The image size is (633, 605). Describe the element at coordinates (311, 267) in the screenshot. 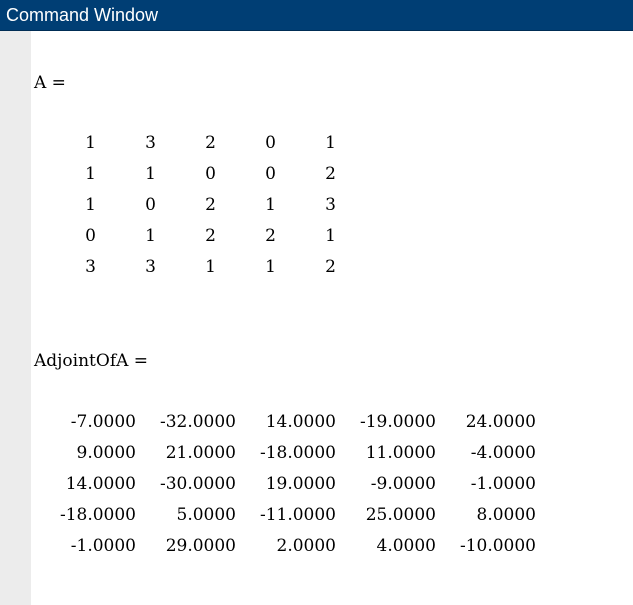

I see `matrix-a-row: 3 3 1 1 2` at that location.